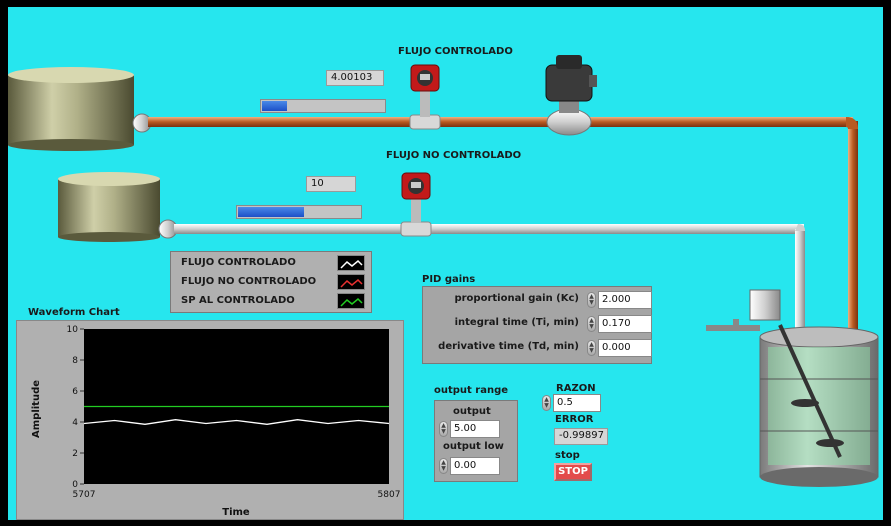 The image size is (891, 526). Describe the element at coordinates (591, 324) in the screenshot. I see `ti-spinner: ▲ ▼` at that location.